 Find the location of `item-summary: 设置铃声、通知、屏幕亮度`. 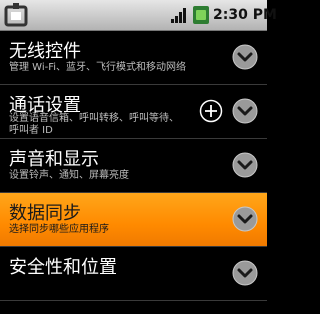

item-summary: 设置铃声、通知、屏幕亮度 is located at coordinates (69, 175).